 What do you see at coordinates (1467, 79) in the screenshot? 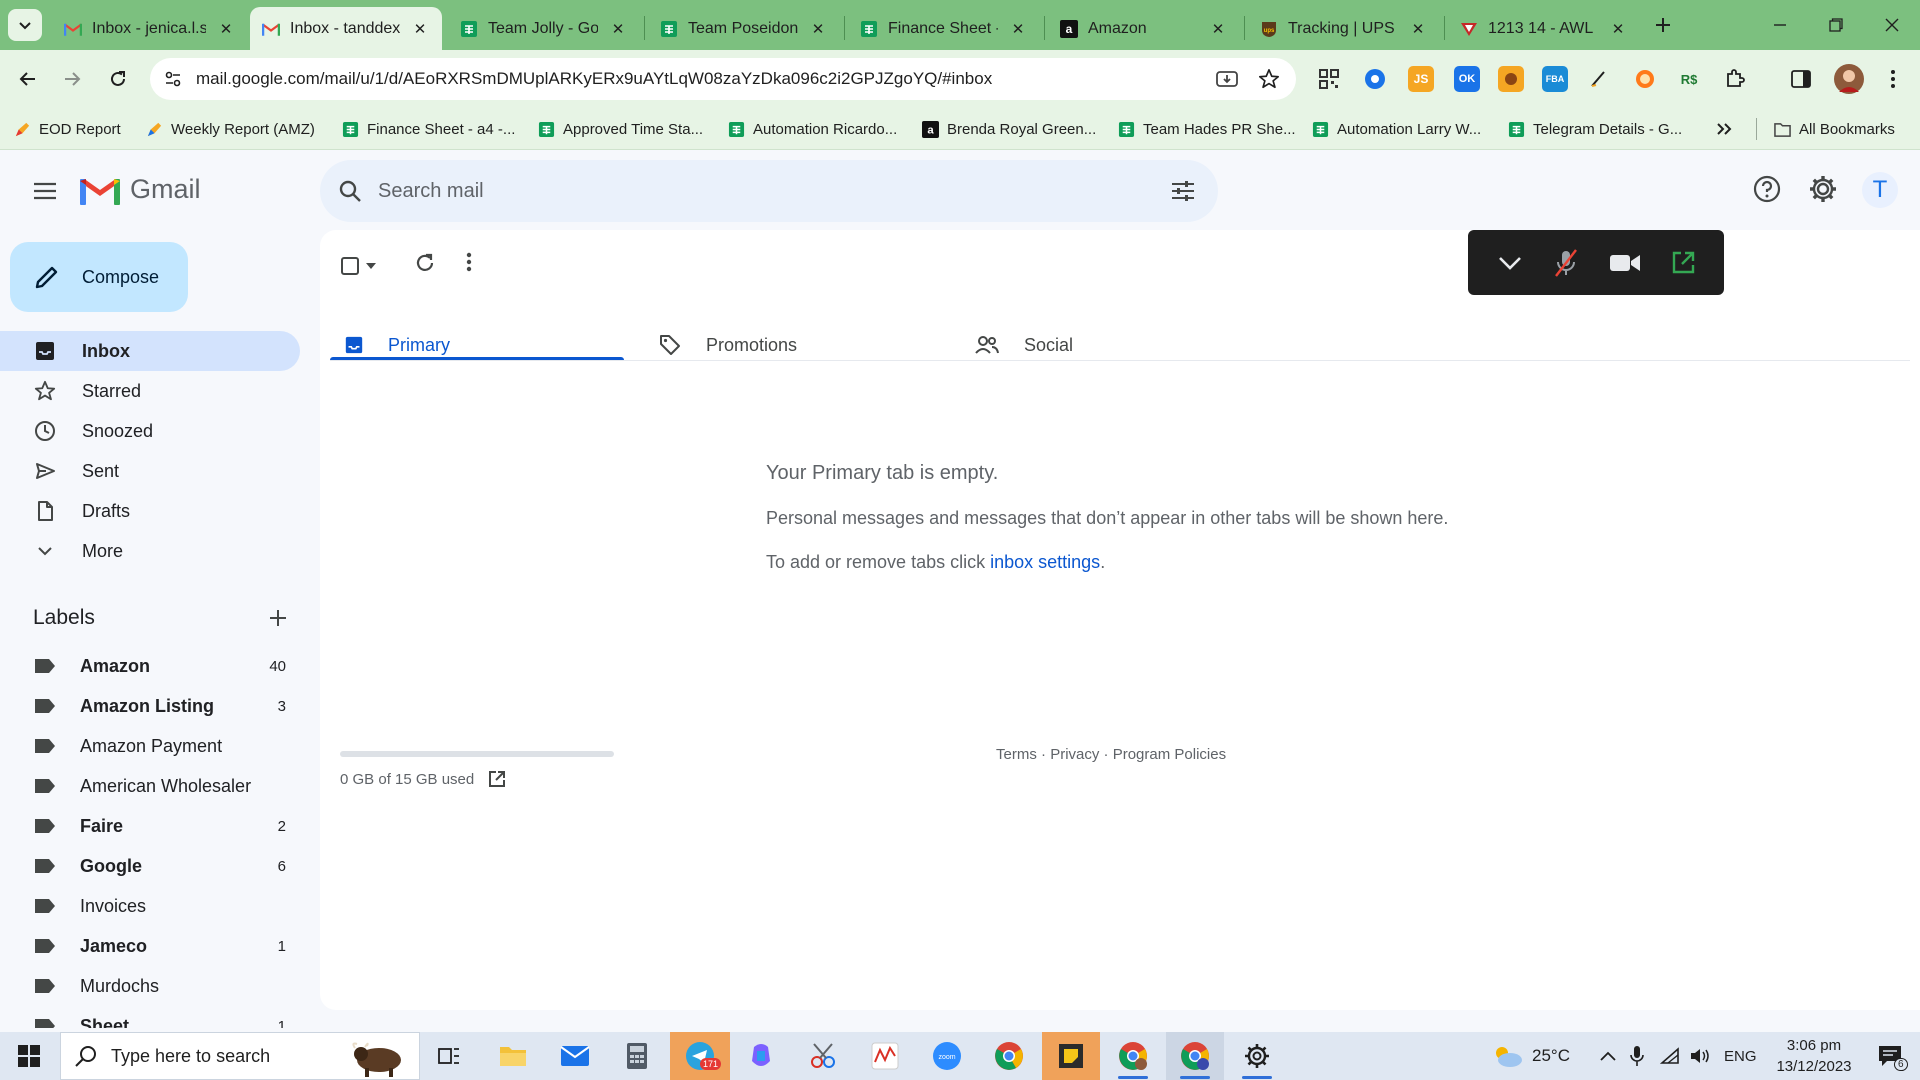
I see `ok-icon: OK` at bounding box center [1467, 79].